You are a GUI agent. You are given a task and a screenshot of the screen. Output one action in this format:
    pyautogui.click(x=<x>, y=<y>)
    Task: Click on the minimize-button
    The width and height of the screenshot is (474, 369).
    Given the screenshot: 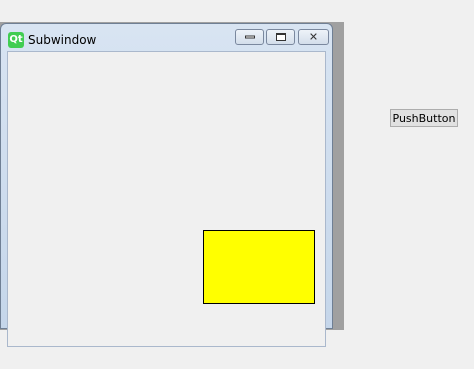 What is the action you would take?
    pyautogui.click(x=249, y=37)
    